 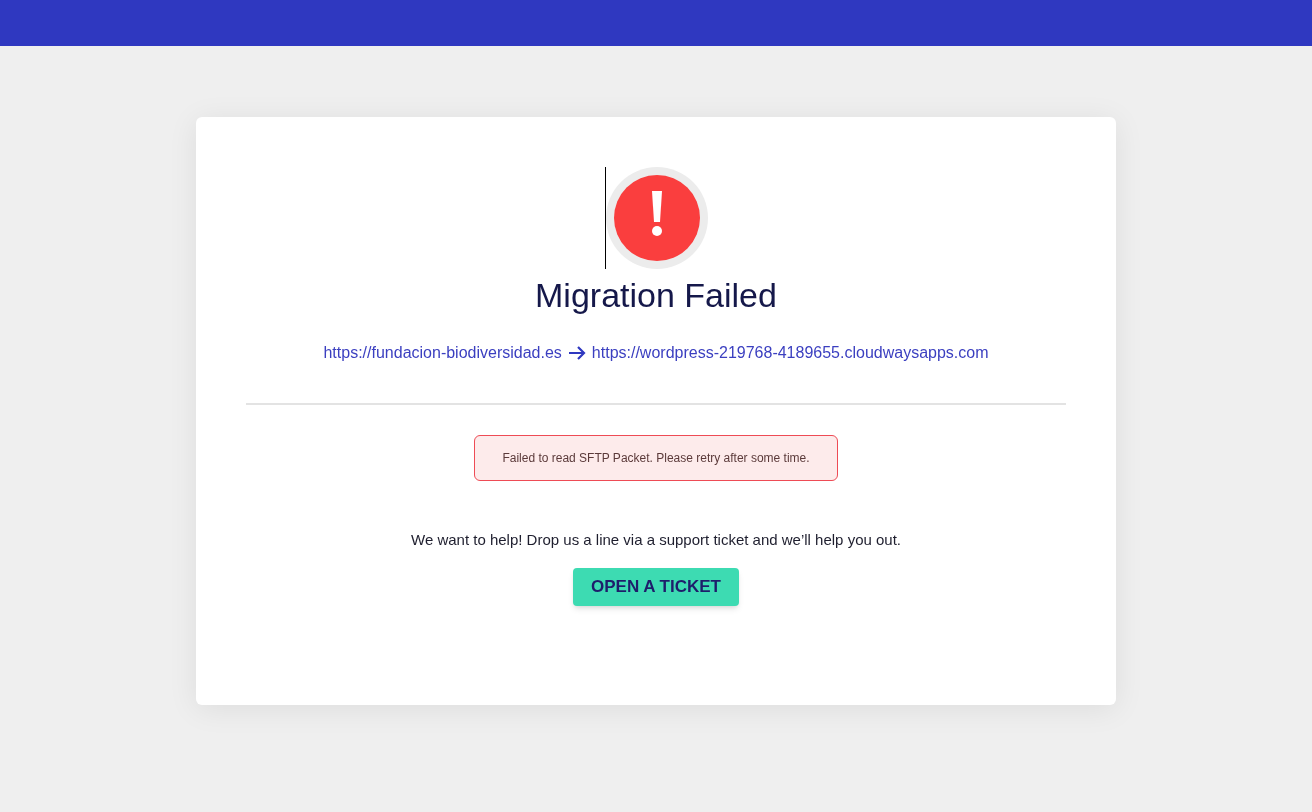 What do you see at coordinates (790, 353) in the screenshot?
I see `destination-link: https://wordpress-219768-4189655.cloudwaysapps.com` at bounding box center [790, 353].